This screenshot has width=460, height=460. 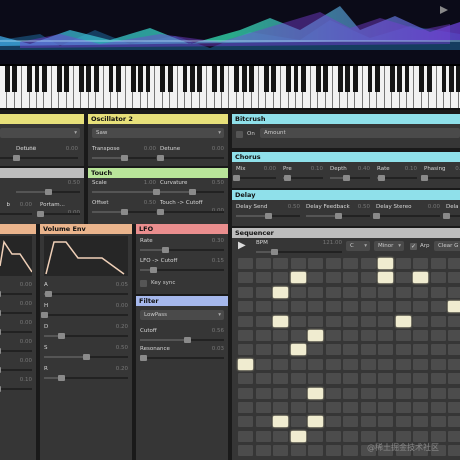 What do you see at coordinates (190, 212) in the screenshot?
I see `touch-cutoff-knob: Touch -> Cutoff0.00` at bounding box center [190, 212].